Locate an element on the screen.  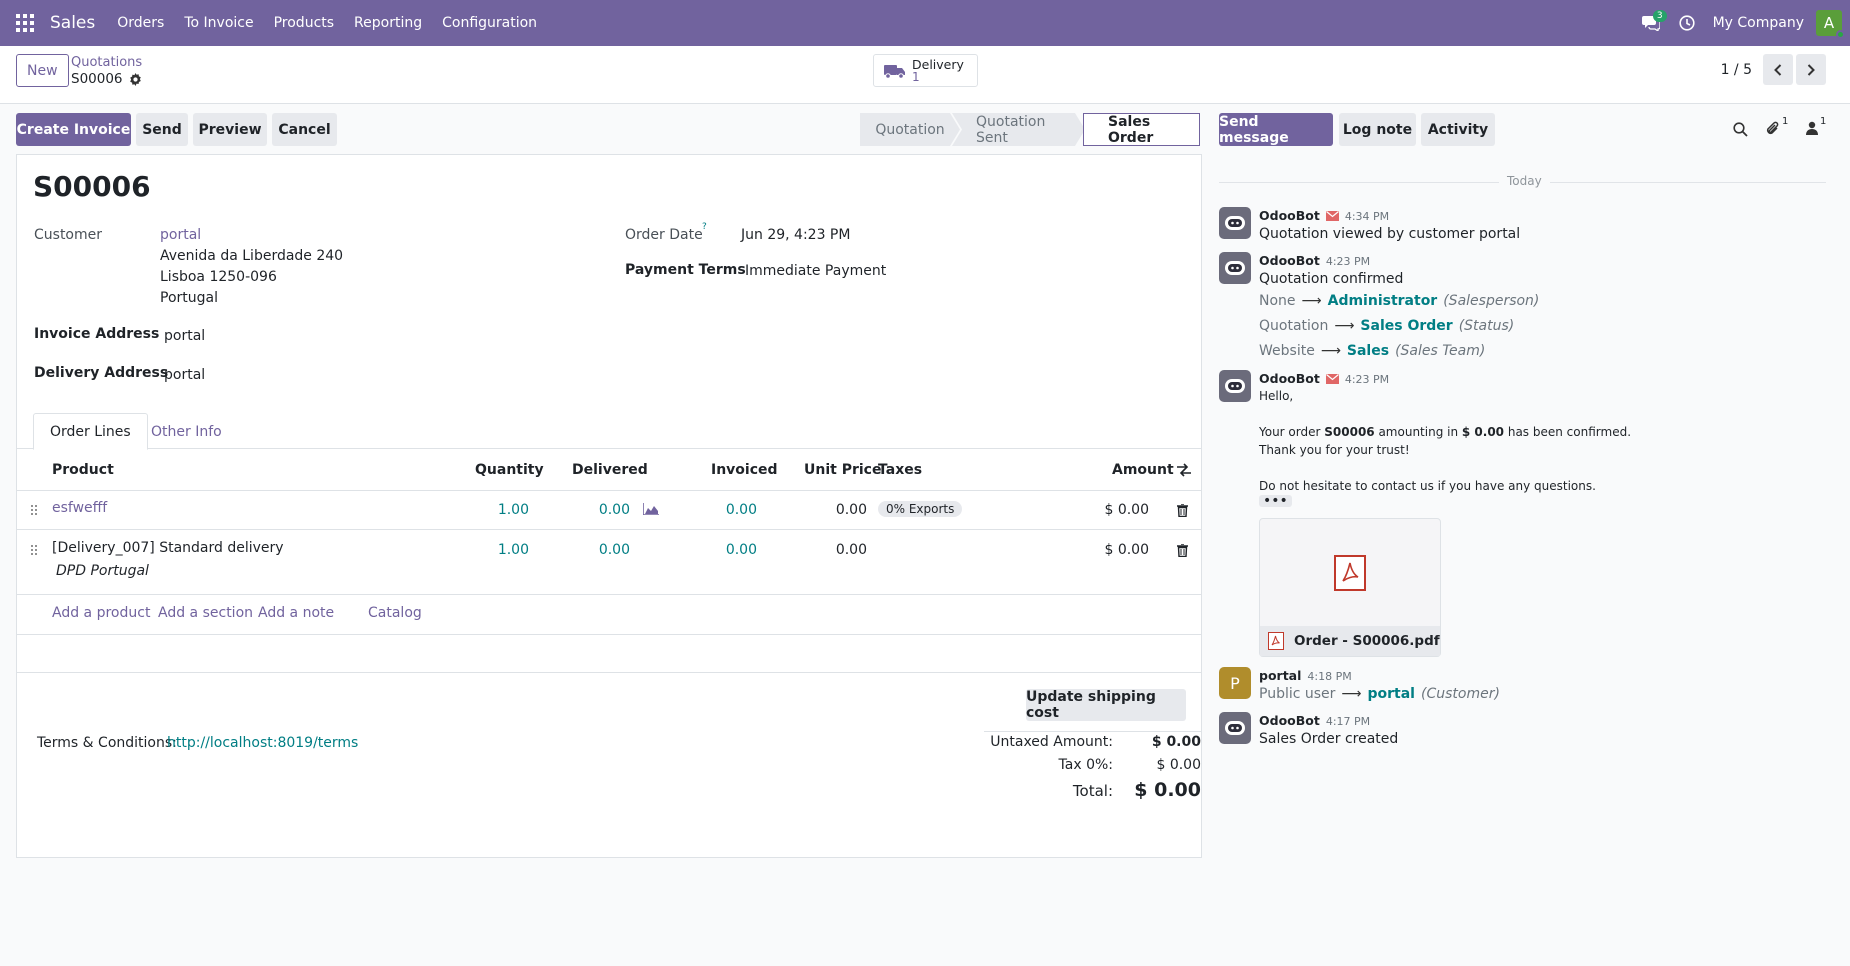
customer-label: Customer is located at coordinates (68, 235).